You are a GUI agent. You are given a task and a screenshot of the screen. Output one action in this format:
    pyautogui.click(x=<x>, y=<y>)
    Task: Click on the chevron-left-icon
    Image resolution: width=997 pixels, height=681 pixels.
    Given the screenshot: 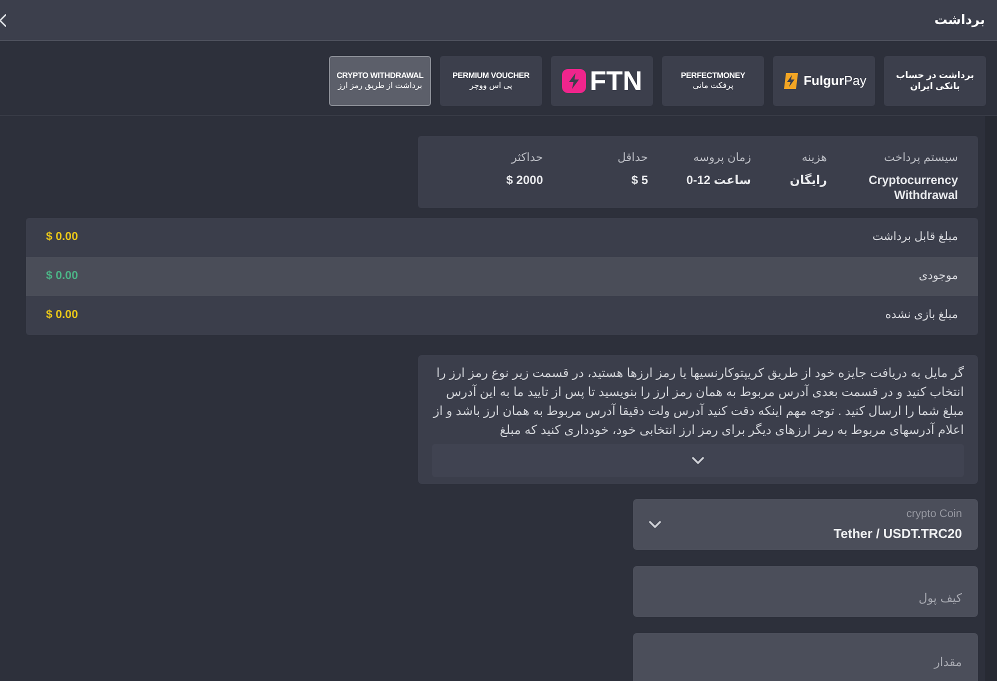 What is the action you would take?
    pyautogui.click(x=3, y=20)
    